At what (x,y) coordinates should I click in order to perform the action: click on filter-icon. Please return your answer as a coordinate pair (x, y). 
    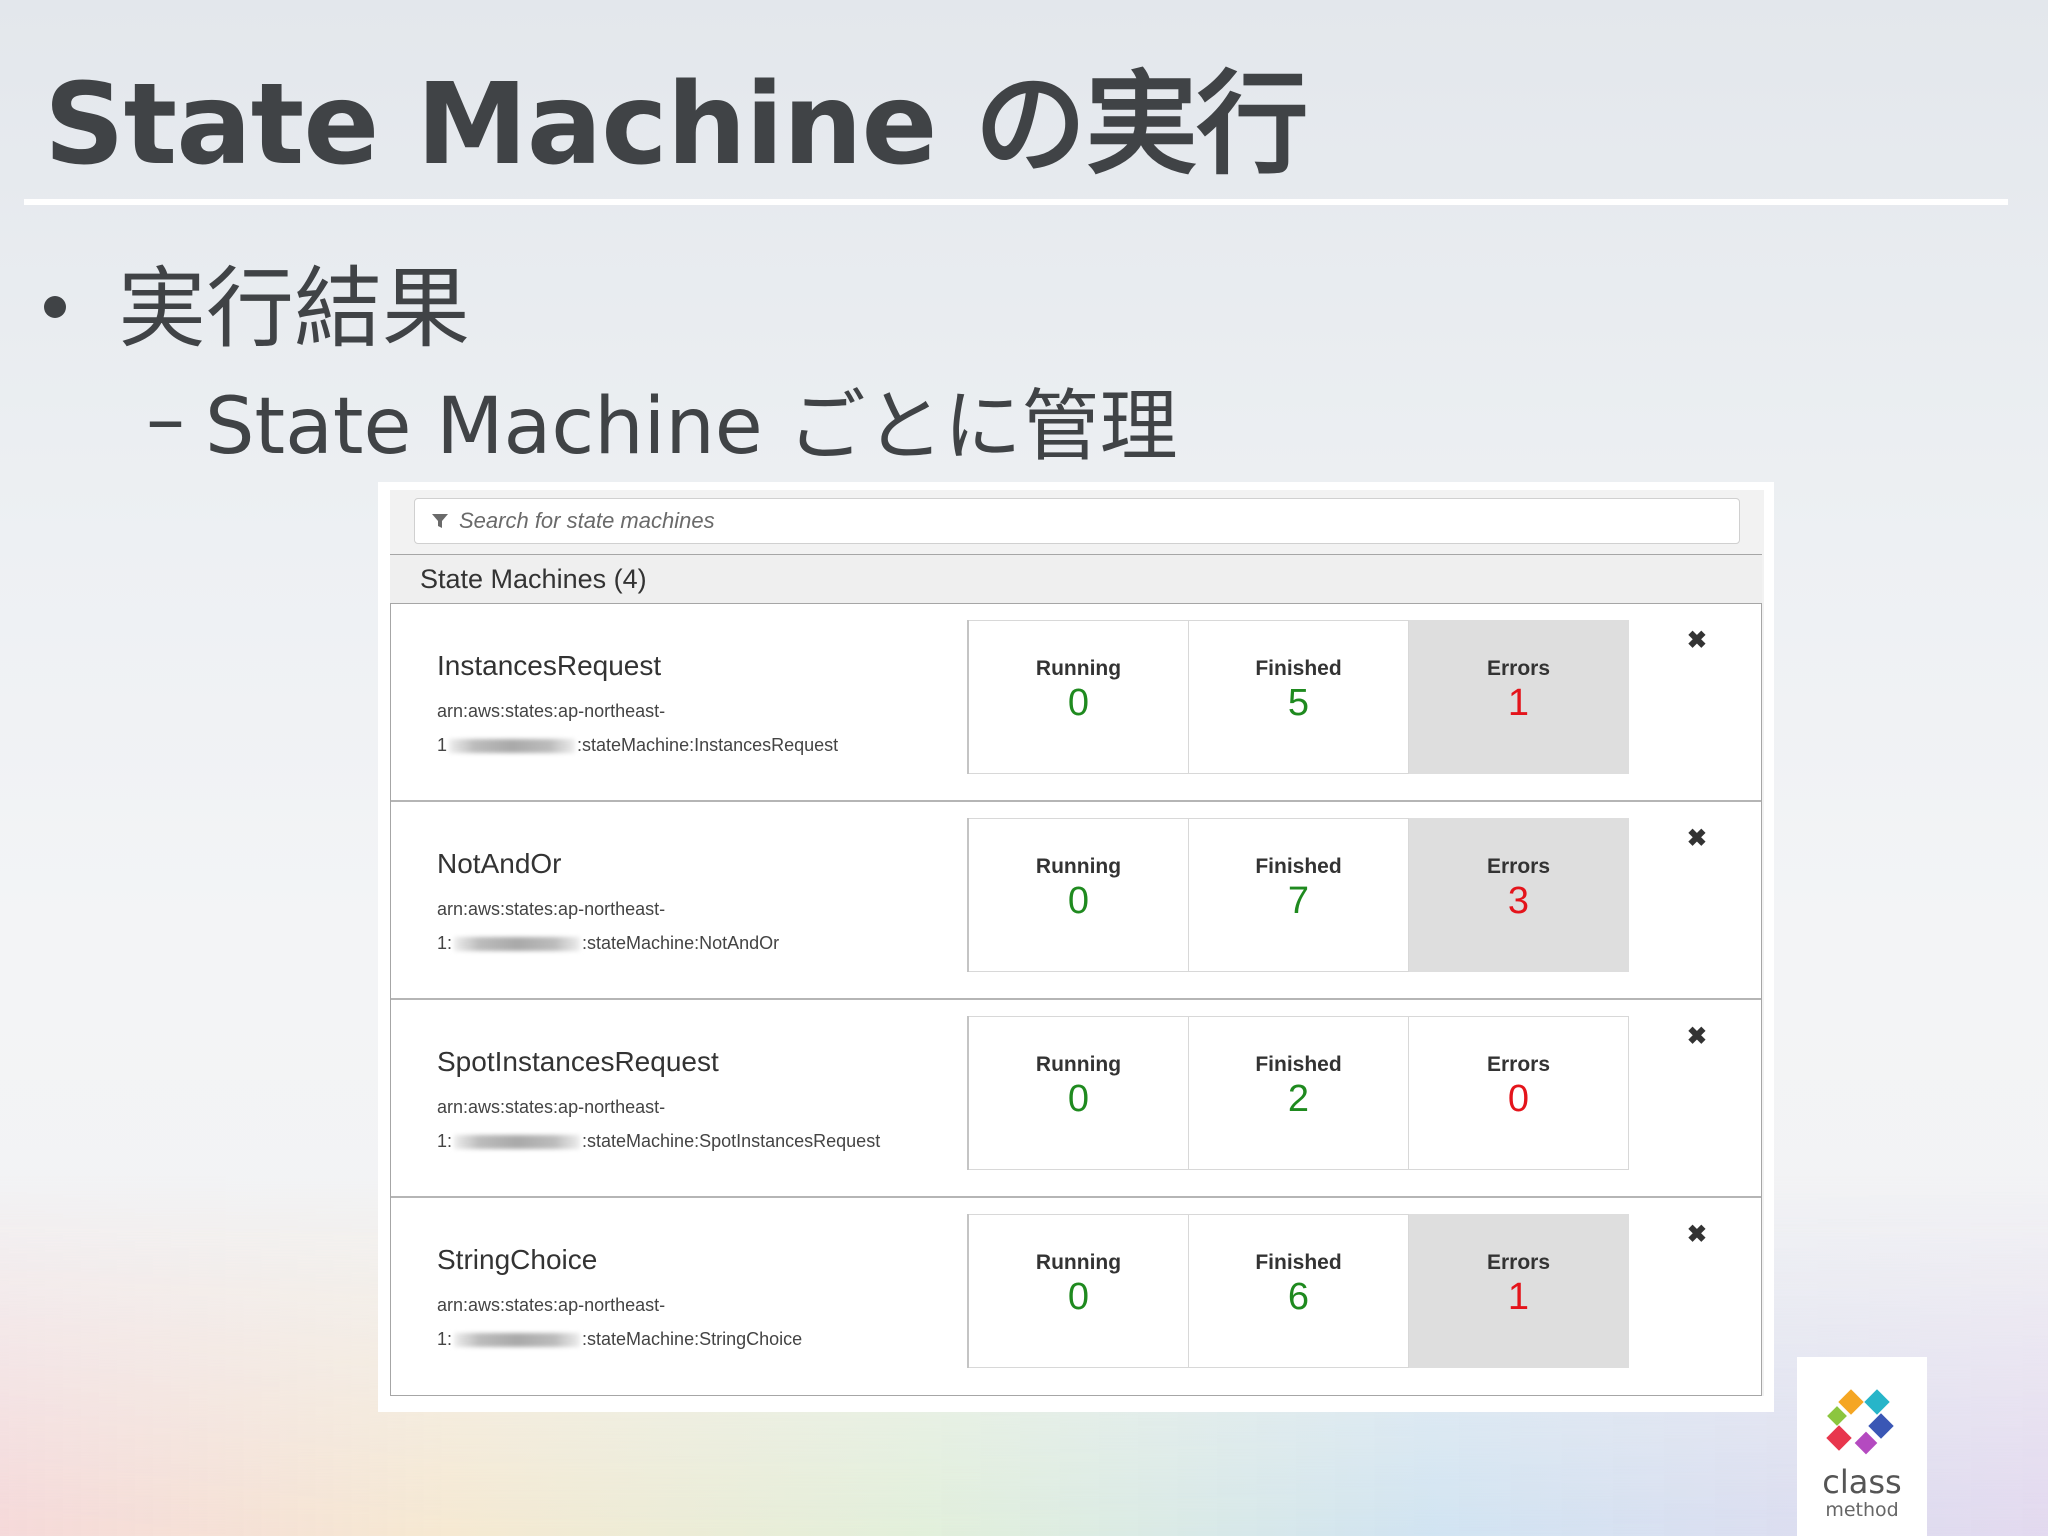
    Looking at the image, I should click on (440, 521).